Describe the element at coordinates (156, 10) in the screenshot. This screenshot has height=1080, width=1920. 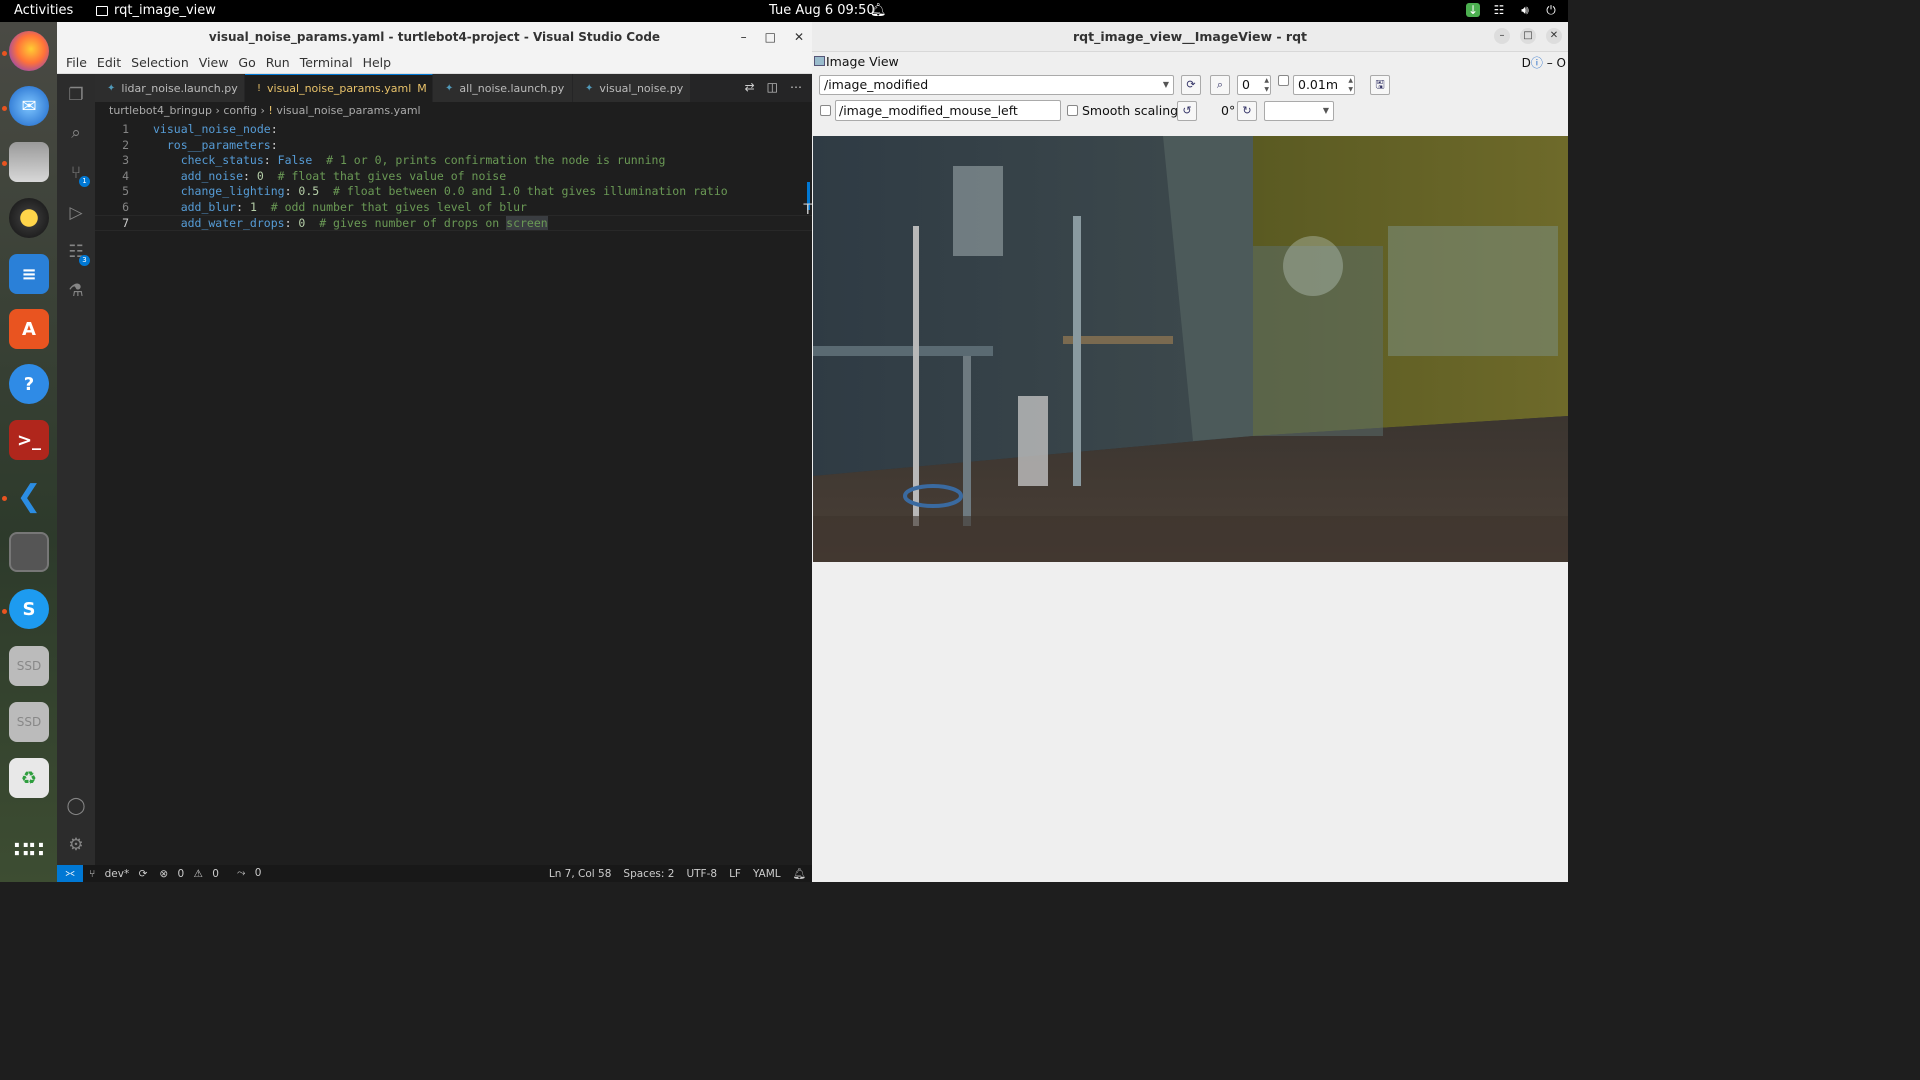
I see `app-menu: rqt_image_view` at that location.